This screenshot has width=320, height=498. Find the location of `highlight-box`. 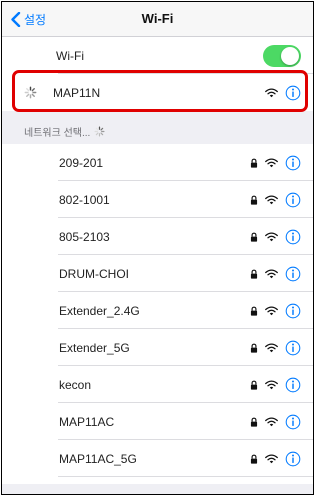

highlight-box is located at coordinates (160, 91).